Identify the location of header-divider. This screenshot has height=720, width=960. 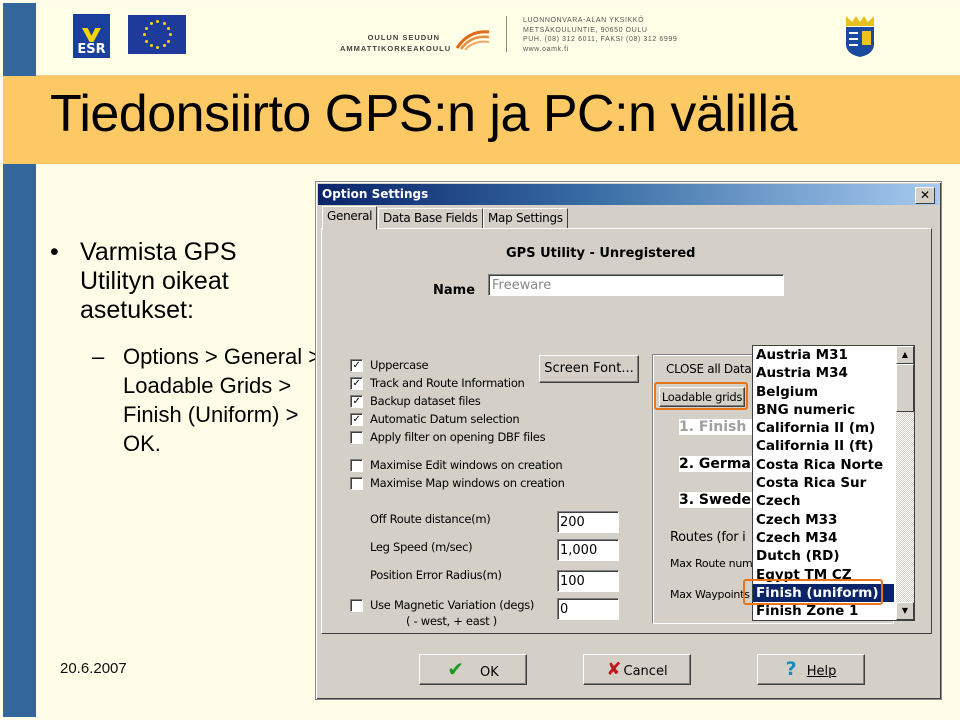
(506, 34).